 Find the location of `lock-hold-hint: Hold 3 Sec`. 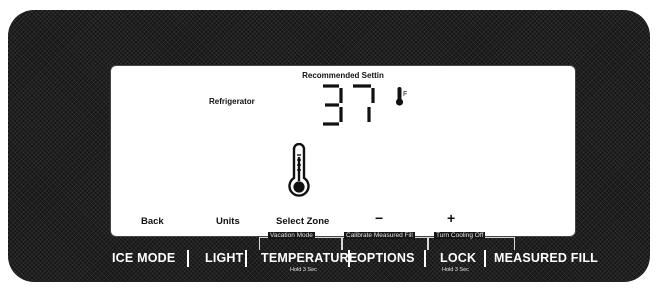

lock-hold-hint: Hold 3 Sec is located at coordinates (455, 270).